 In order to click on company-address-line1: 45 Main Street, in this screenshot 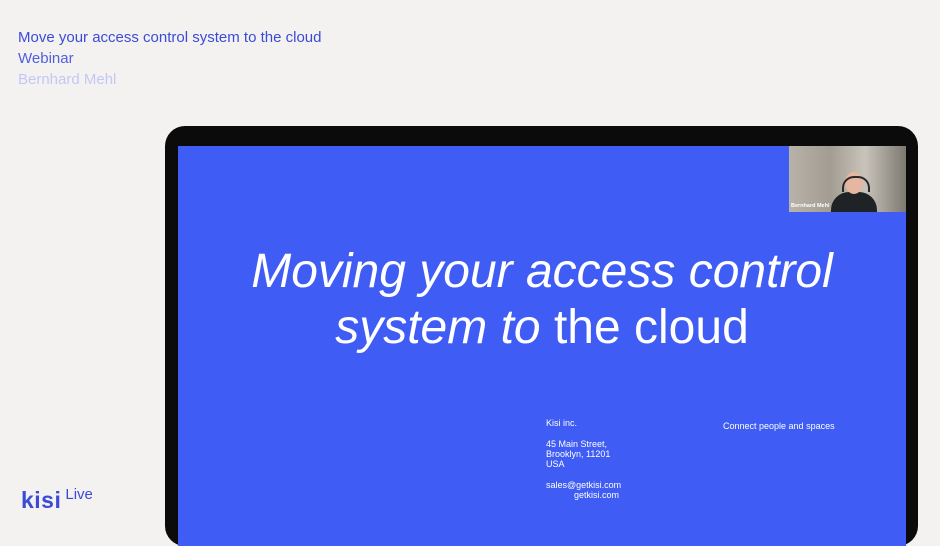, I will do `click(577, 444)`.